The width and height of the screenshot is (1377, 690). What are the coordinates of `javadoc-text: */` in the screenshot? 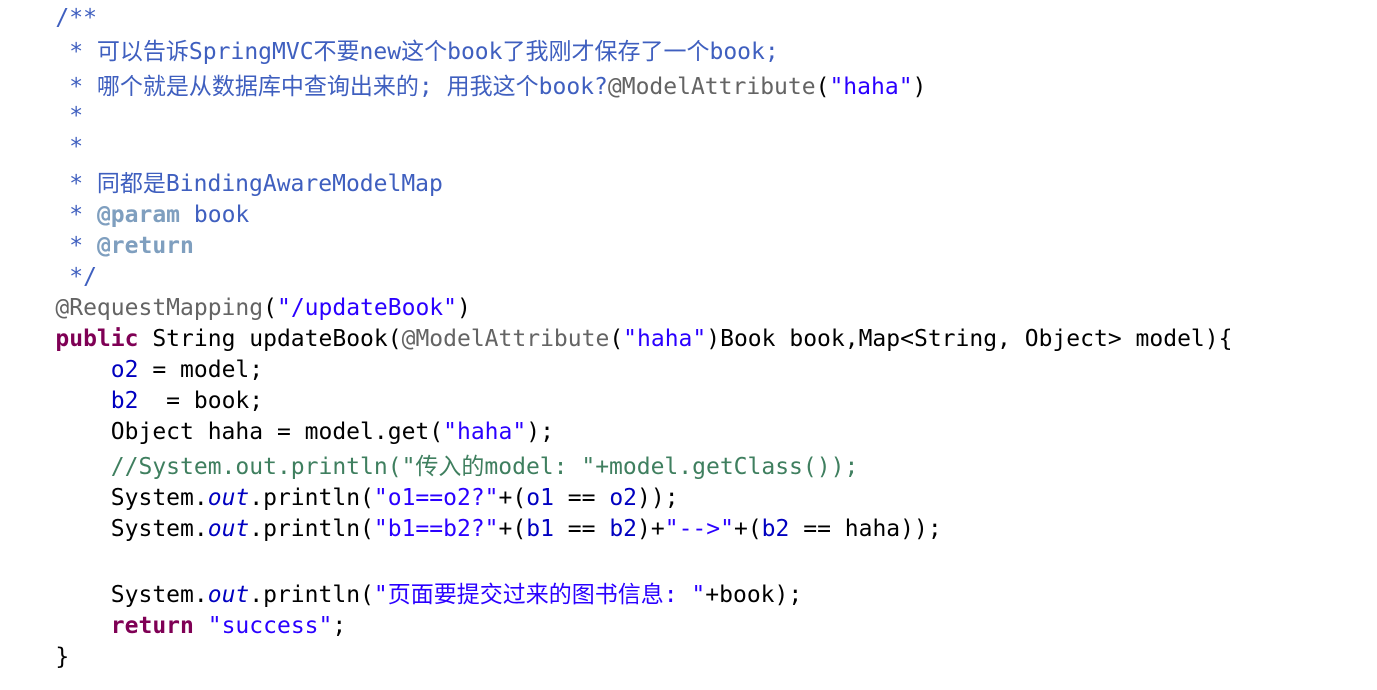 It's located at (76, 277).